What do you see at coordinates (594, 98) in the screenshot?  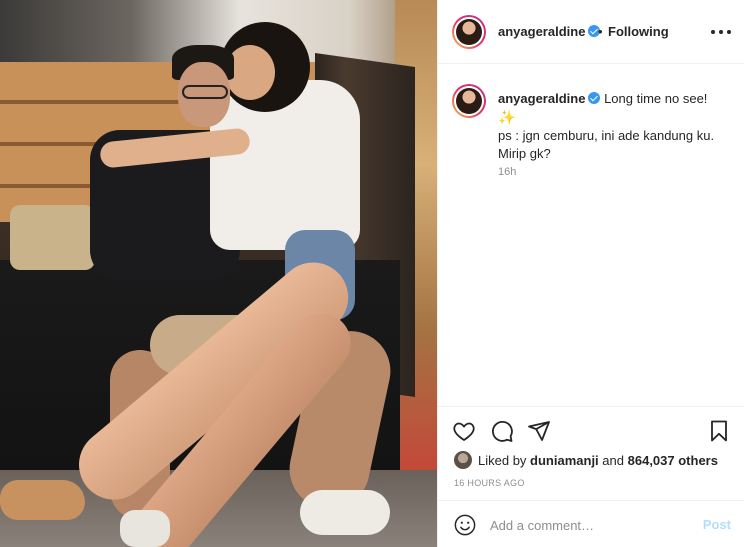 I see `verified-badge-icon` at bounding box center [594, 98].